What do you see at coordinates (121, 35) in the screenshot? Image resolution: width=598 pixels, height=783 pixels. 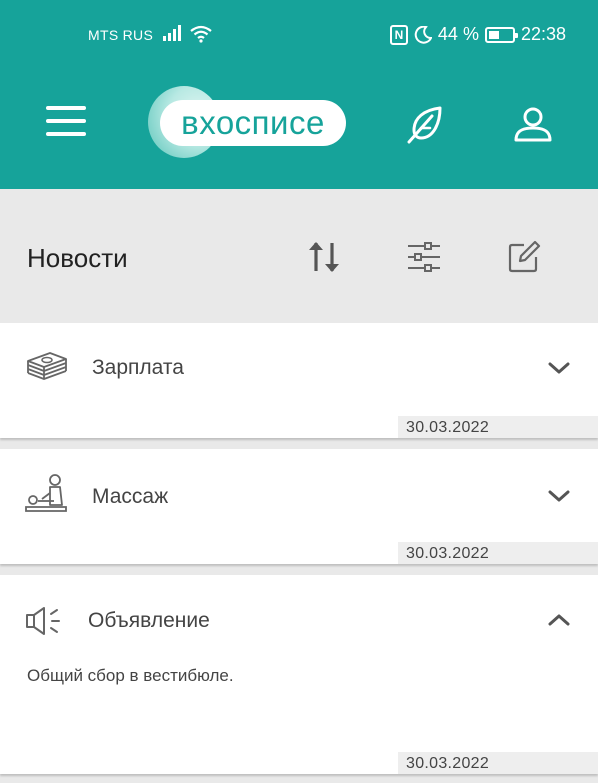 I see `carrier-label: MTS RUS` at bounding box center [121, 35].